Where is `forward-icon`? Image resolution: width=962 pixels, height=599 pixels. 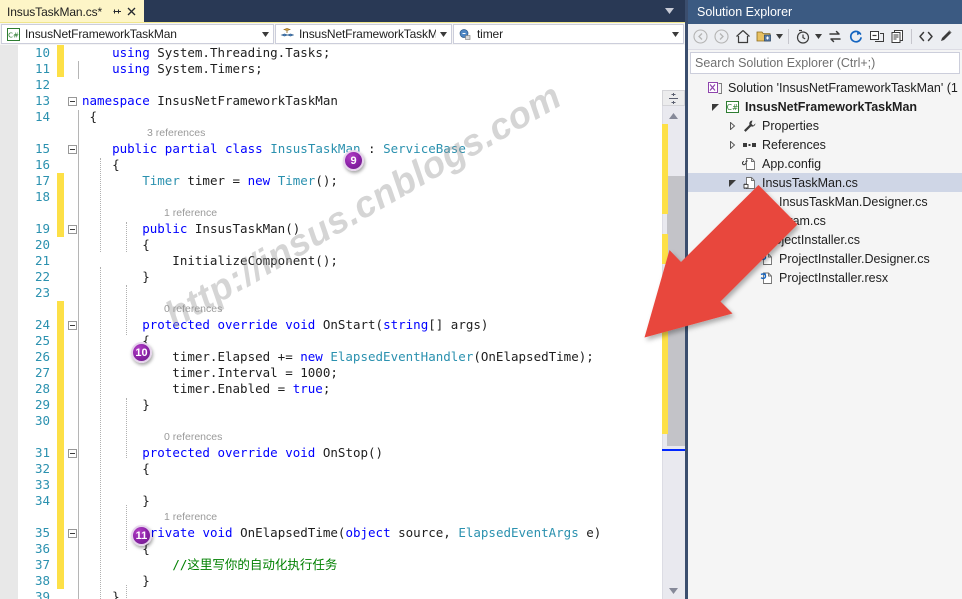 forward-icon is located at coordinates (721, 37).